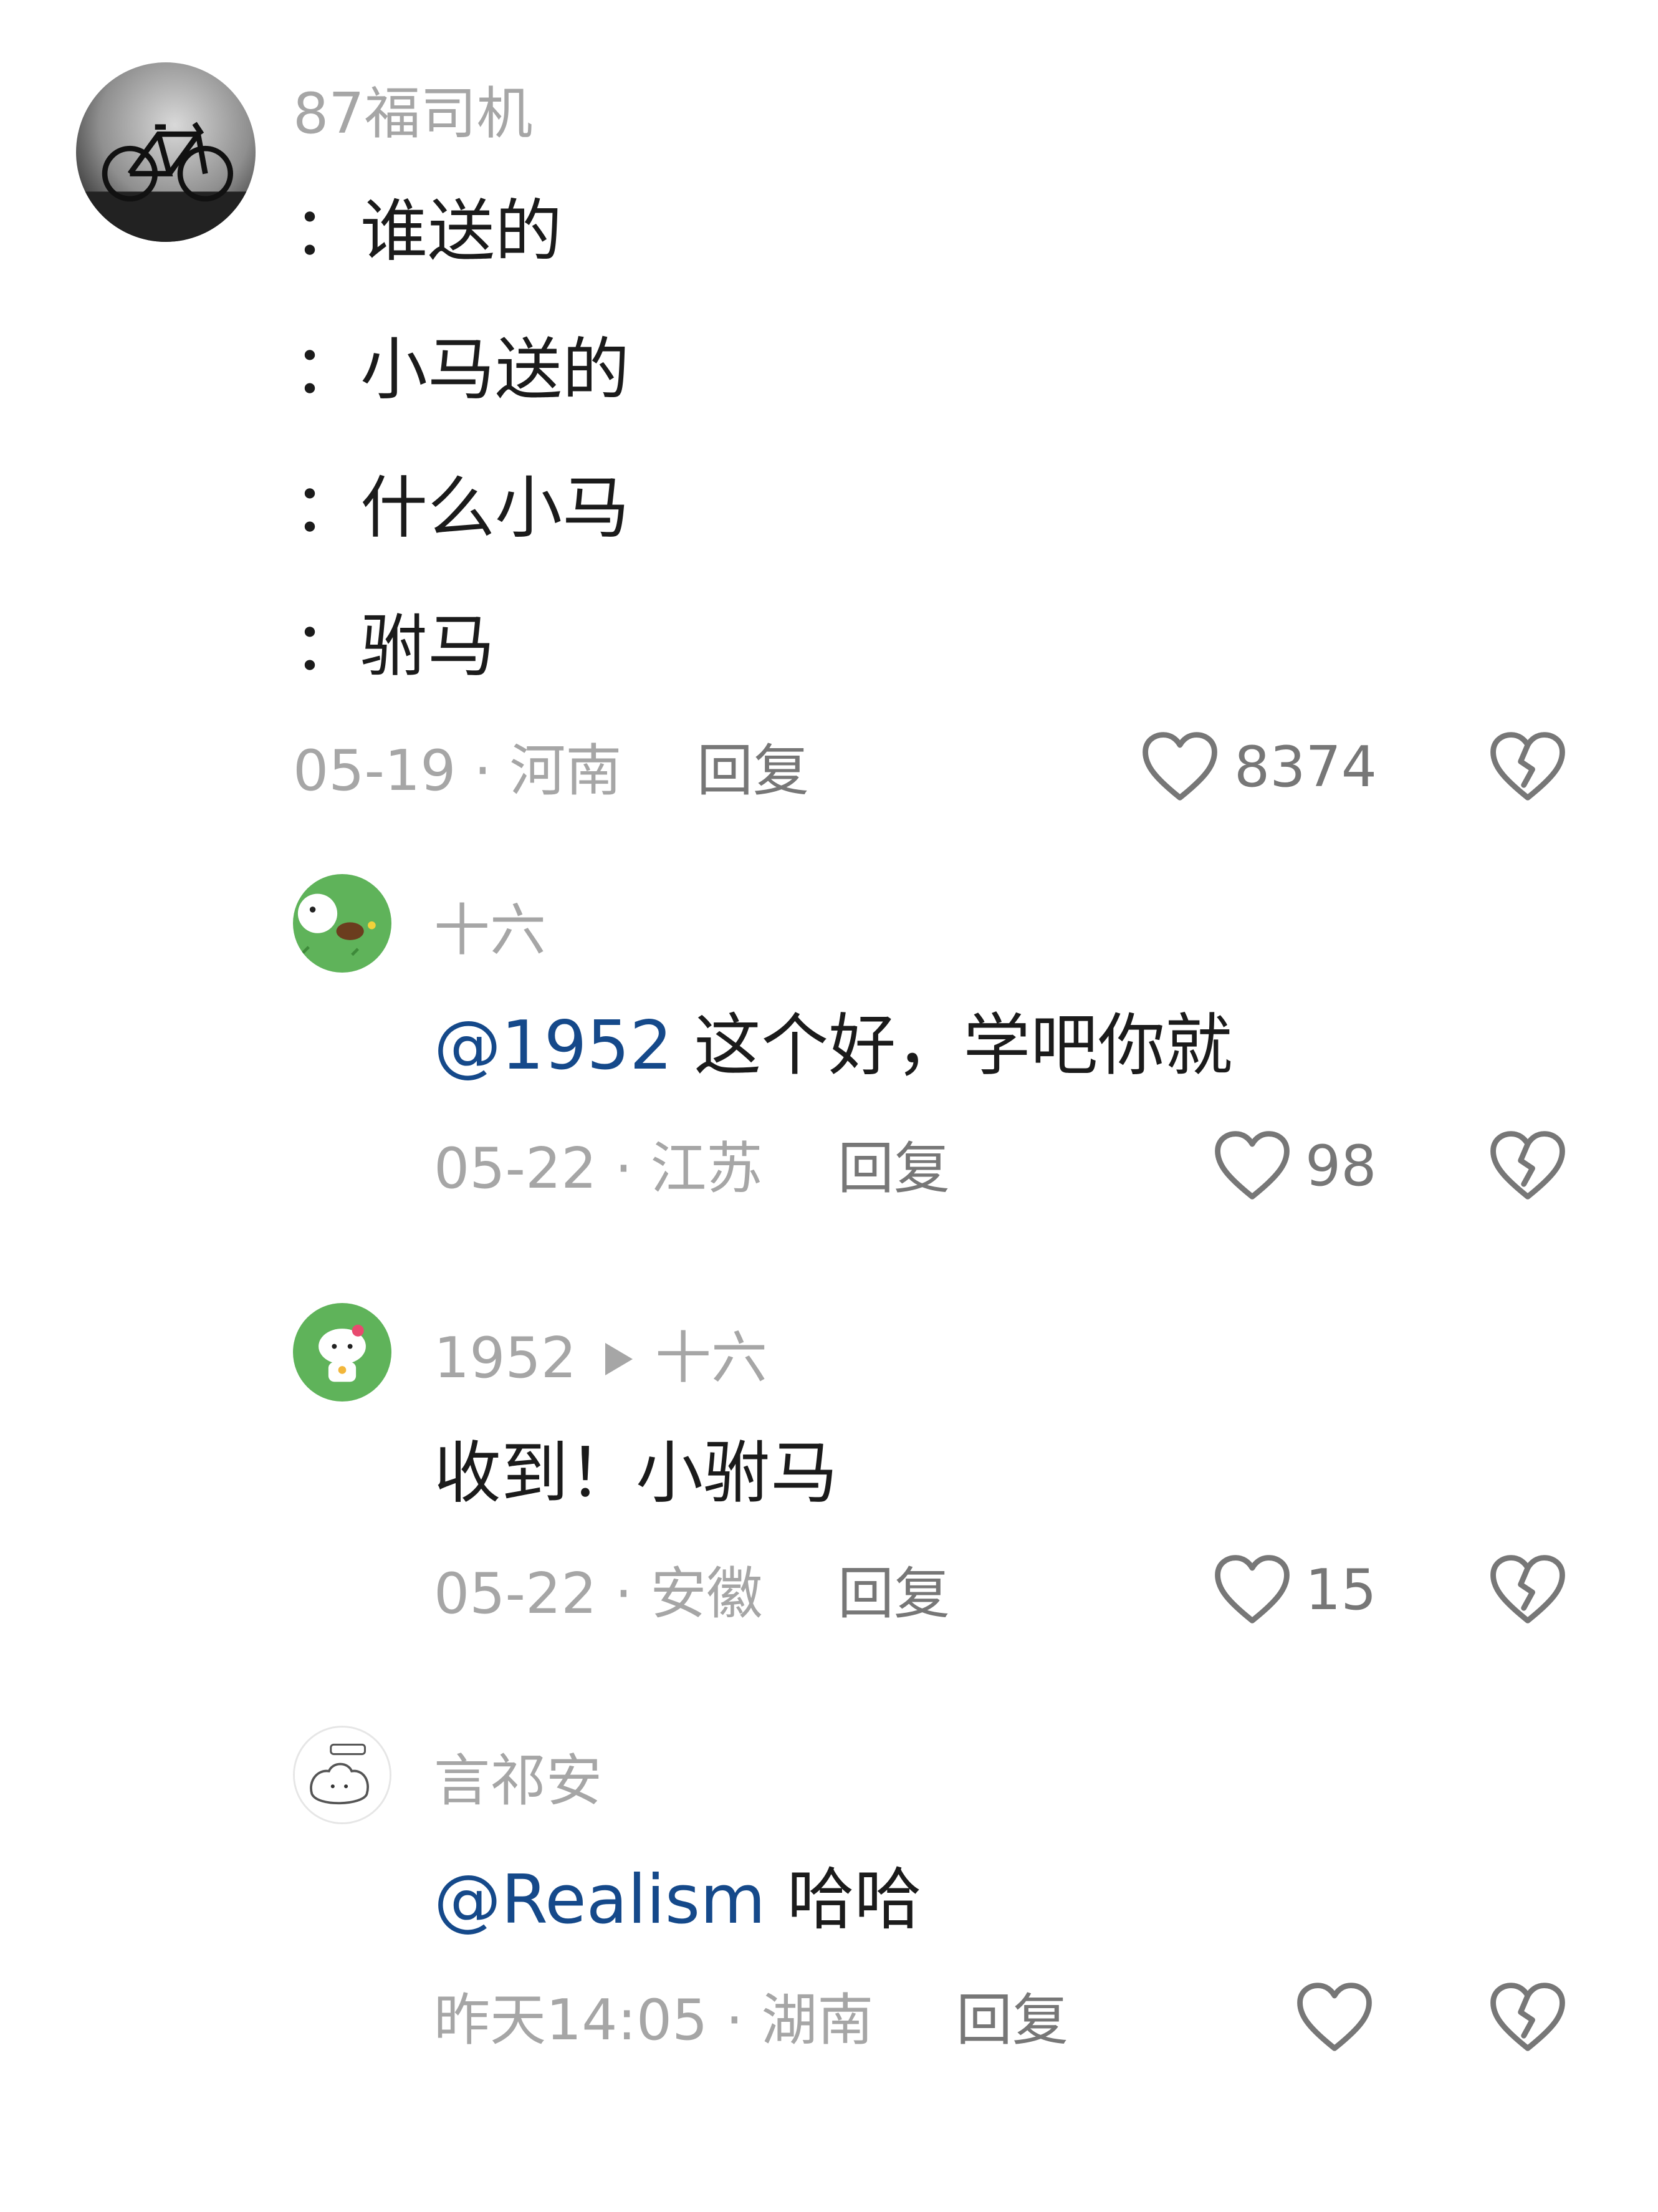  I want to click on comment-location: 湖南, so click(817, 2021).